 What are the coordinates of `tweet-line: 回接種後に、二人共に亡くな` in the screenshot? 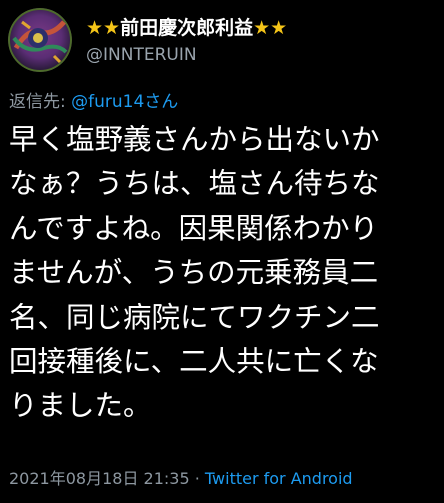 It's located at (194, 361).